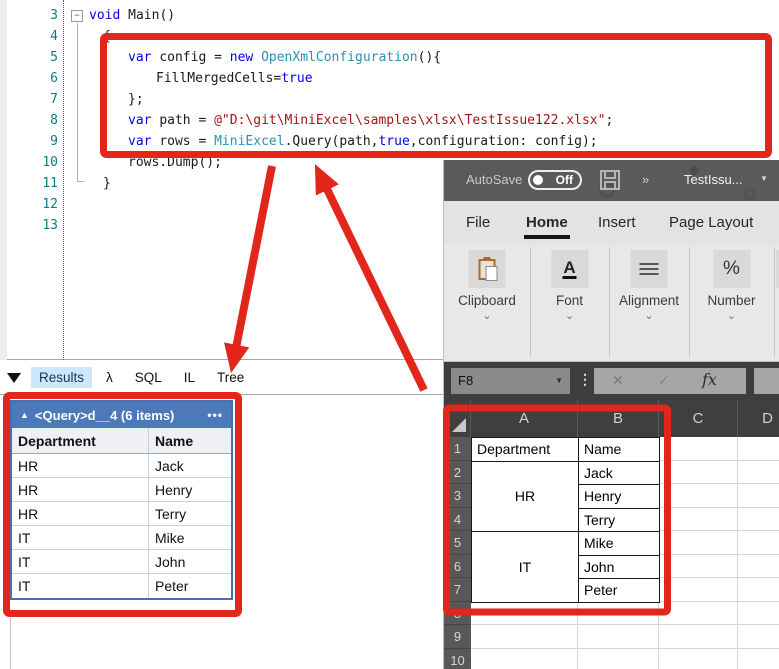  I want to click on table-menu-icon: •••, so click(215, 415).